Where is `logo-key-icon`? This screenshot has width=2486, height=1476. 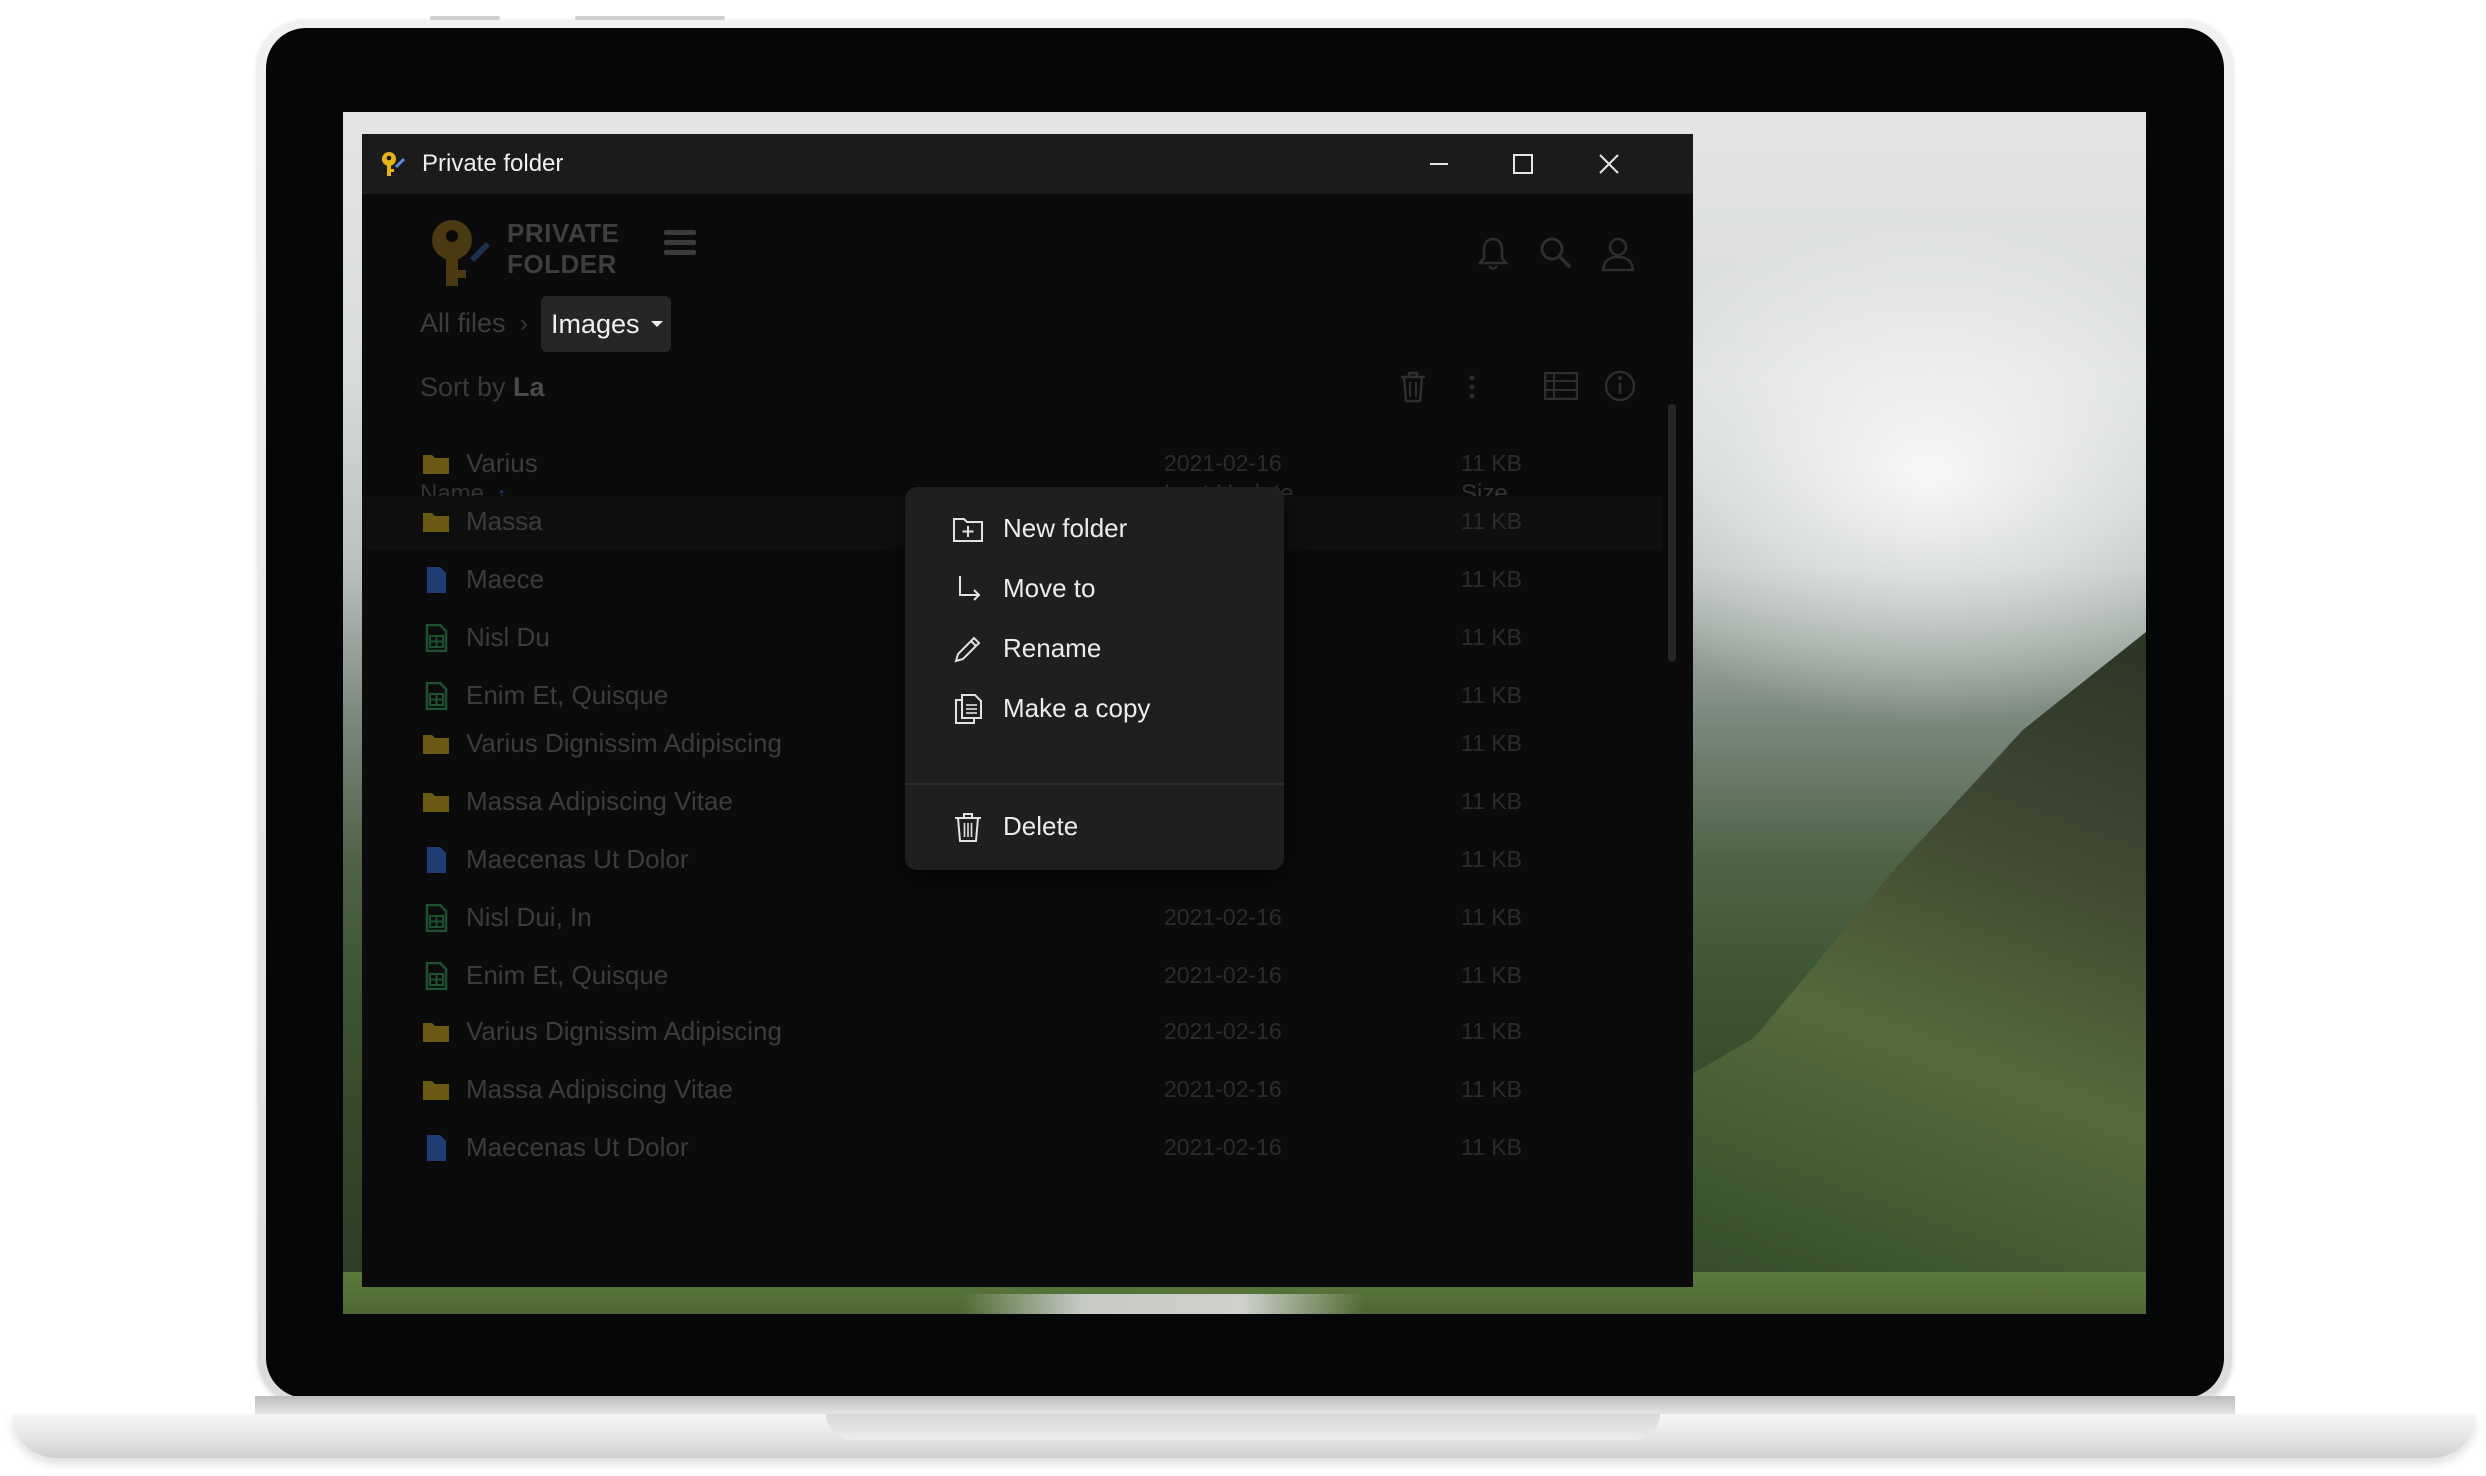
logo-key-icon is located at coordinates (461, 253).